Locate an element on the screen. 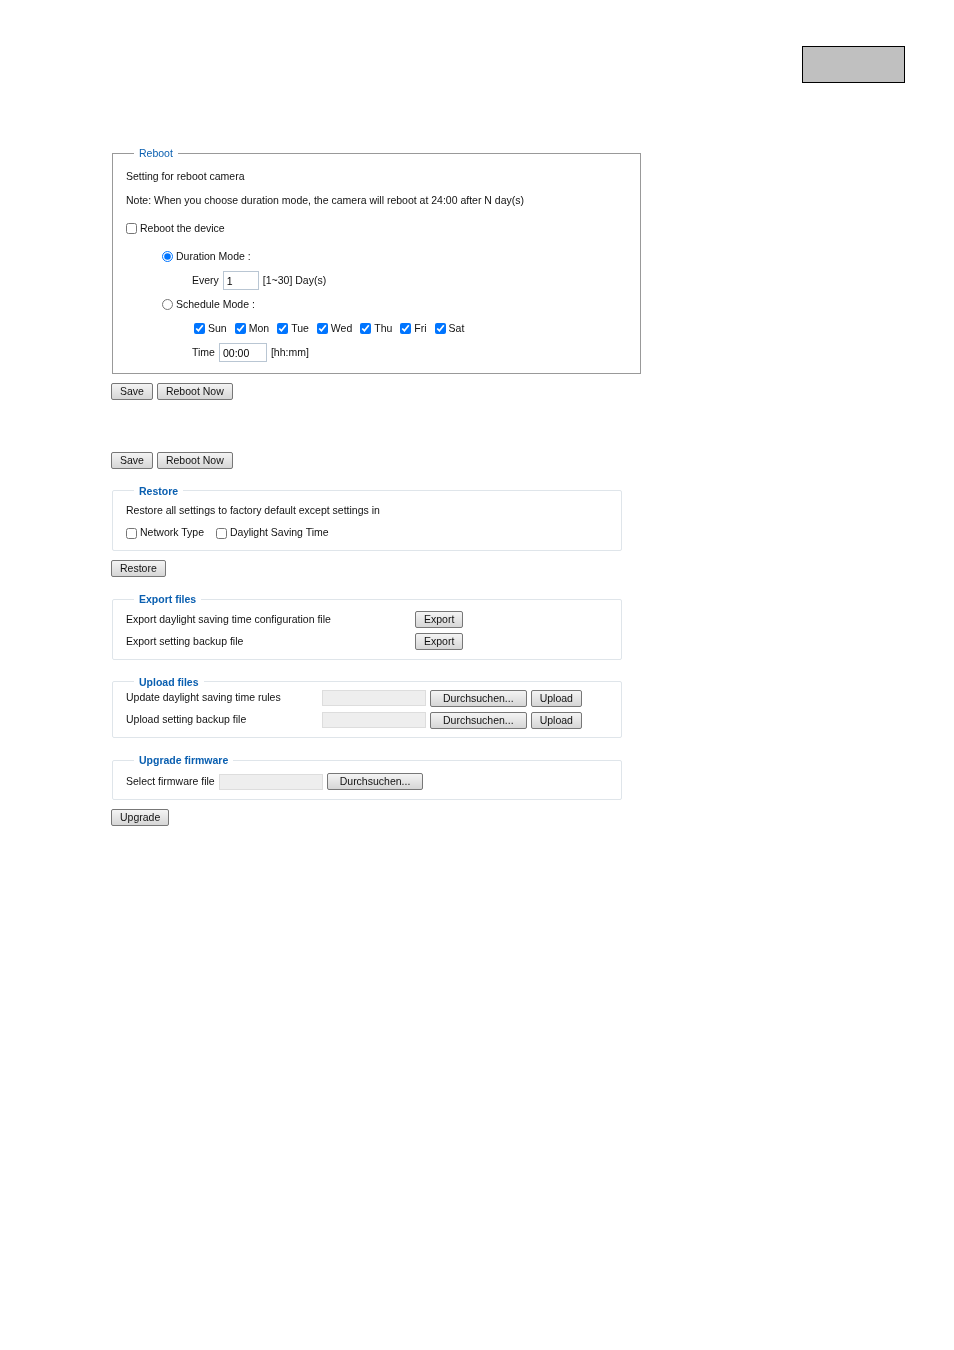 The height and width of the screenshot is (1350, 954). day-label: Sat is located at coordinates (456, 328).